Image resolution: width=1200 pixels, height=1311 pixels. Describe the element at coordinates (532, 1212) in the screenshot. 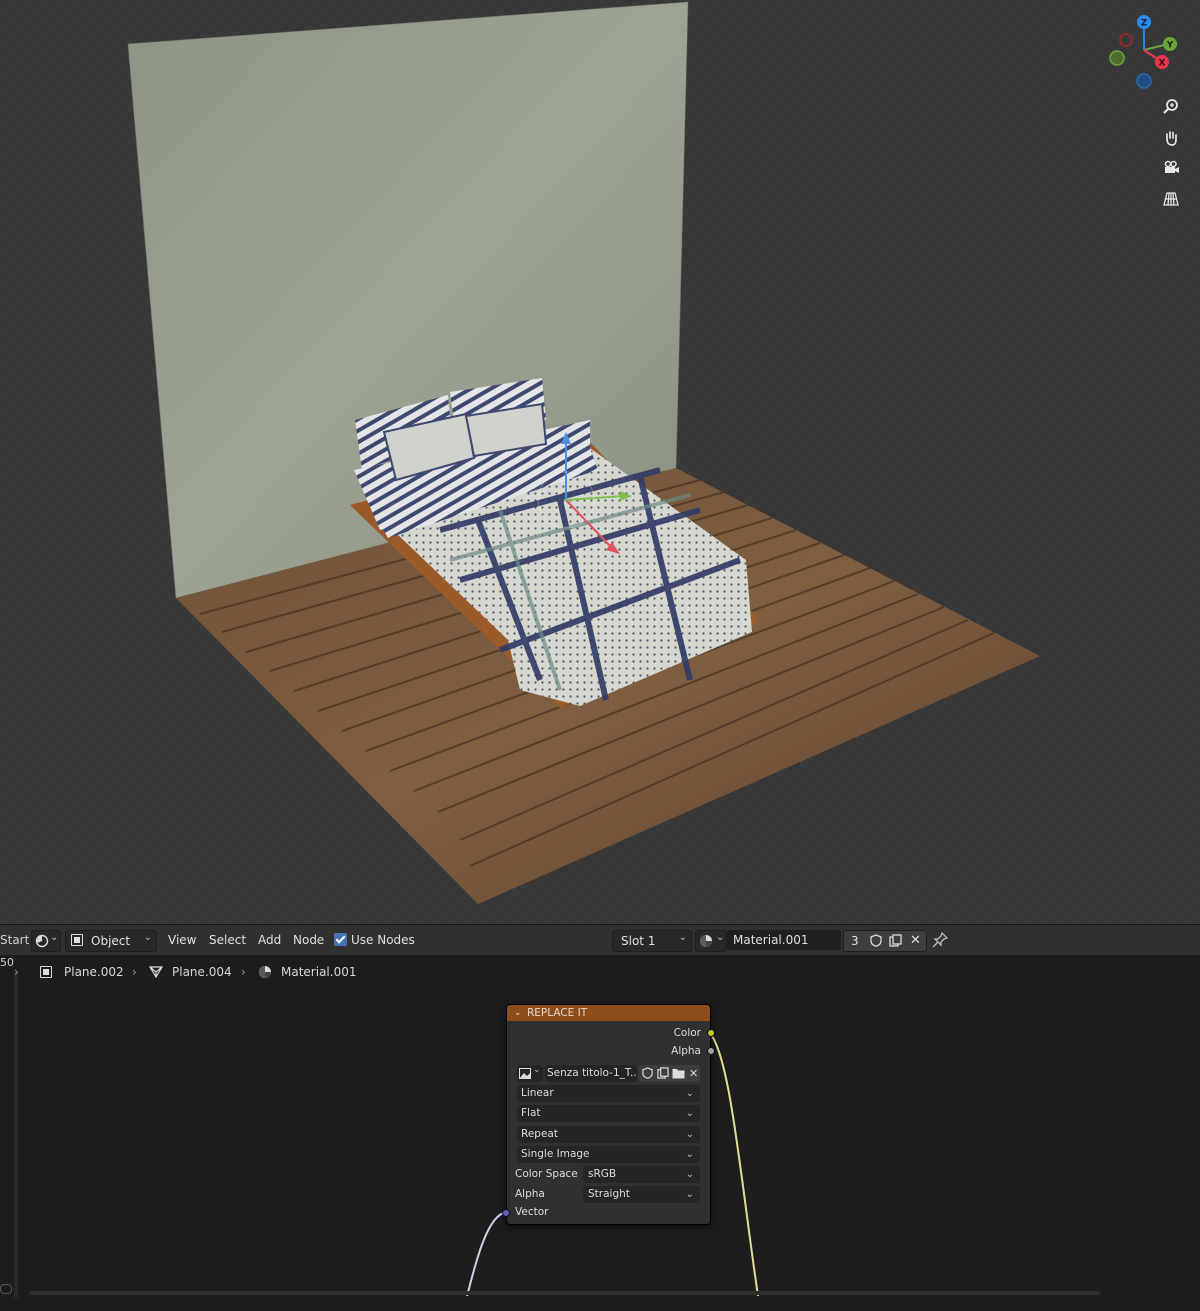

I see `input-vector-label: Vector` at that location.